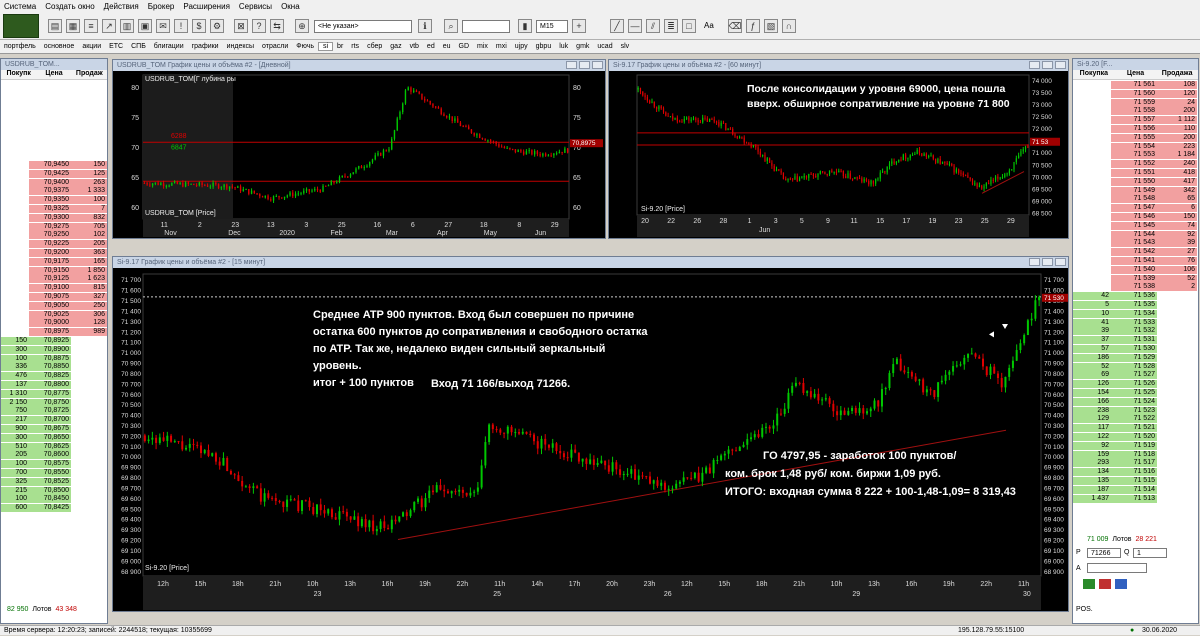  I want to click on ask-row: 71 549 342, so click(1135, 190).